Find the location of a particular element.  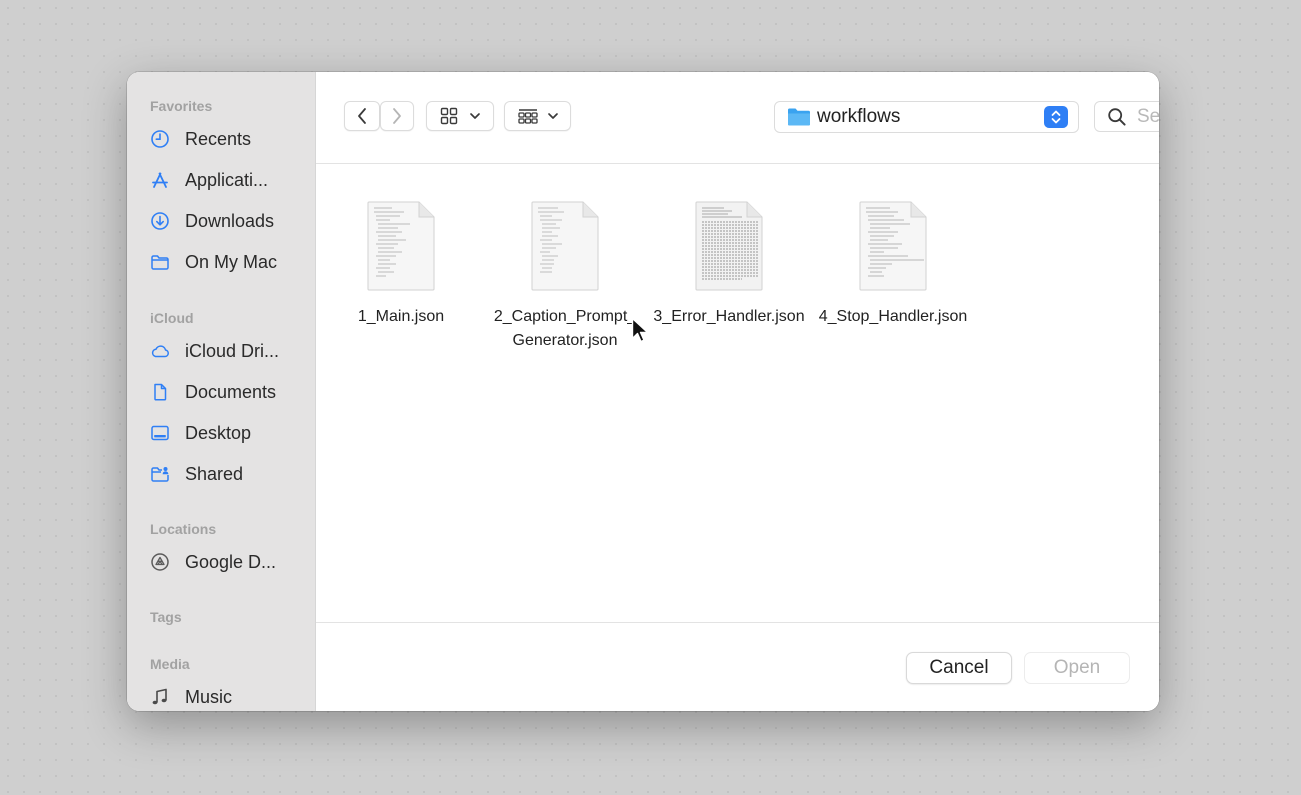

current-folder-name: workflows is located at coordinates (859, 116).